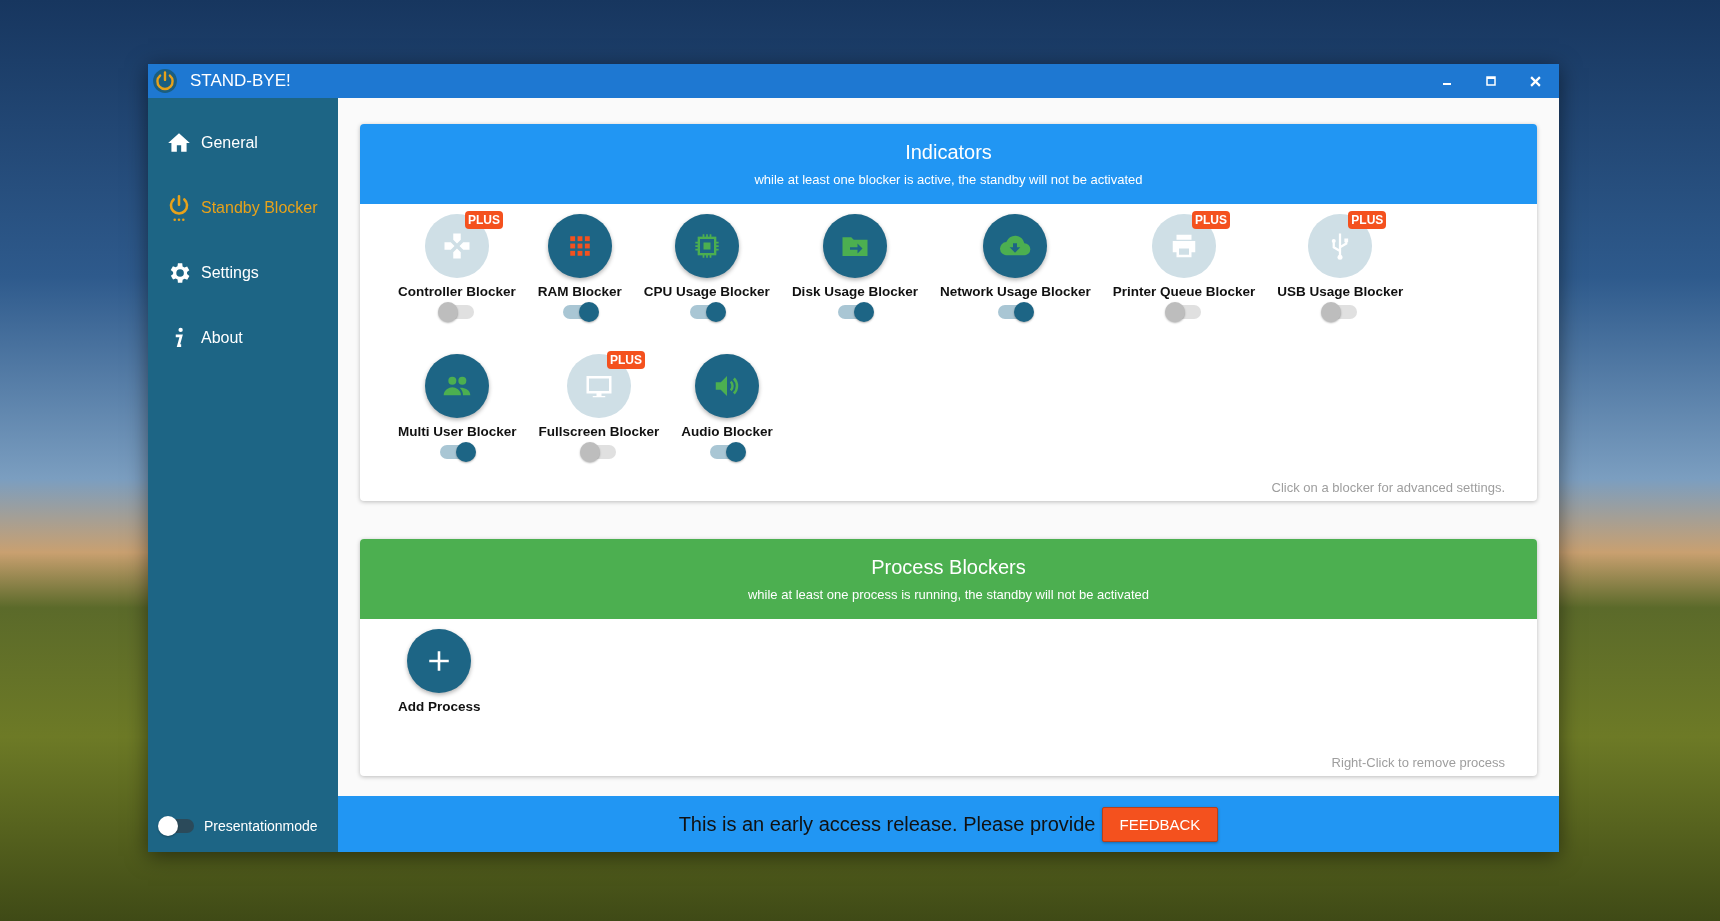 The height and width of the screenshot is (921, 1720). Describe the element at coordinates (457, 431) in the screenshot. I see `blocker-label: Multi User Blocker` at that location.